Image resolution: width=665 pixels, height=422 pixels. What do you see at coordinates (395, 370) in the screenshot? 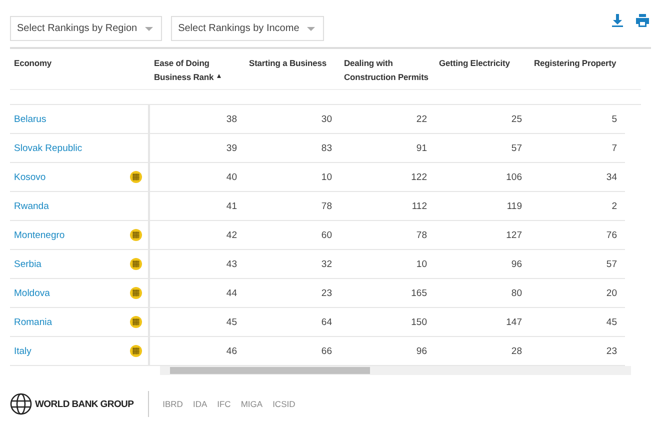
I see `horizontal-scrollbar` at bounding box center [395, 370].